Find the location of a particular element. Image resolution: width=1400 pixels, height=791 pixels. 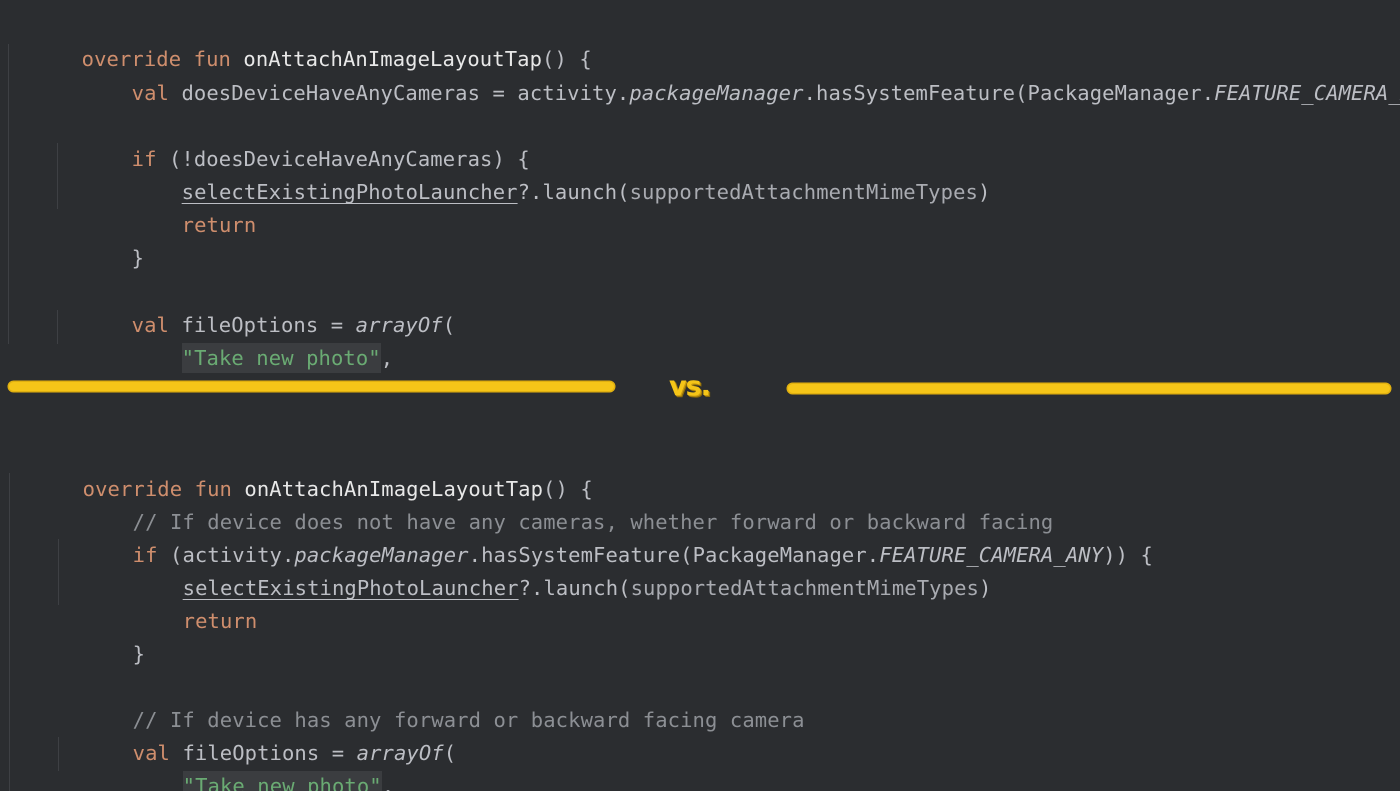

versus-label: vs. is located at coordinates (690, 386).